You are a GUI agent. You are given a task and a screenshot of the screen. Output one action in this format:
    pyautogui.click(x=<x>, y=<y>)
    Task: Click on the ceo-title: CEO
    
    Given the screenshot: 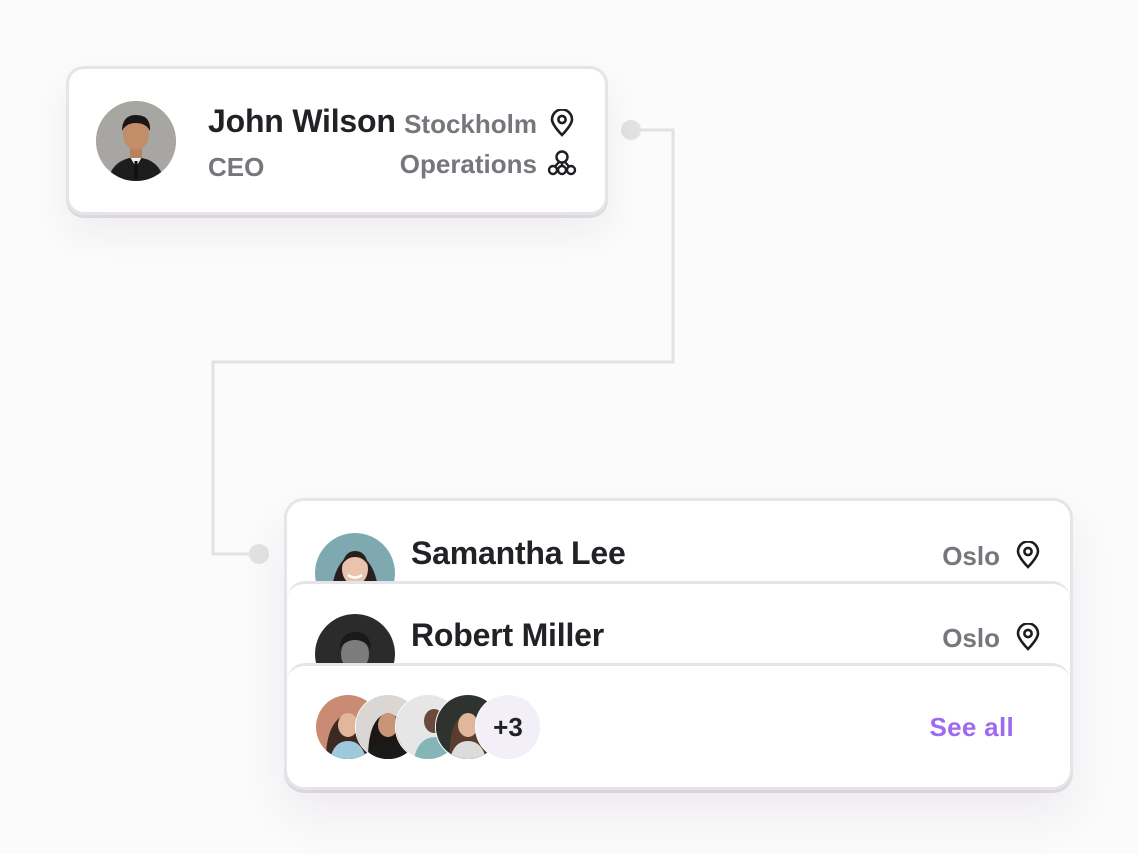 What is the action you would take?
    pyautogui.click(x=236, y=167)
    